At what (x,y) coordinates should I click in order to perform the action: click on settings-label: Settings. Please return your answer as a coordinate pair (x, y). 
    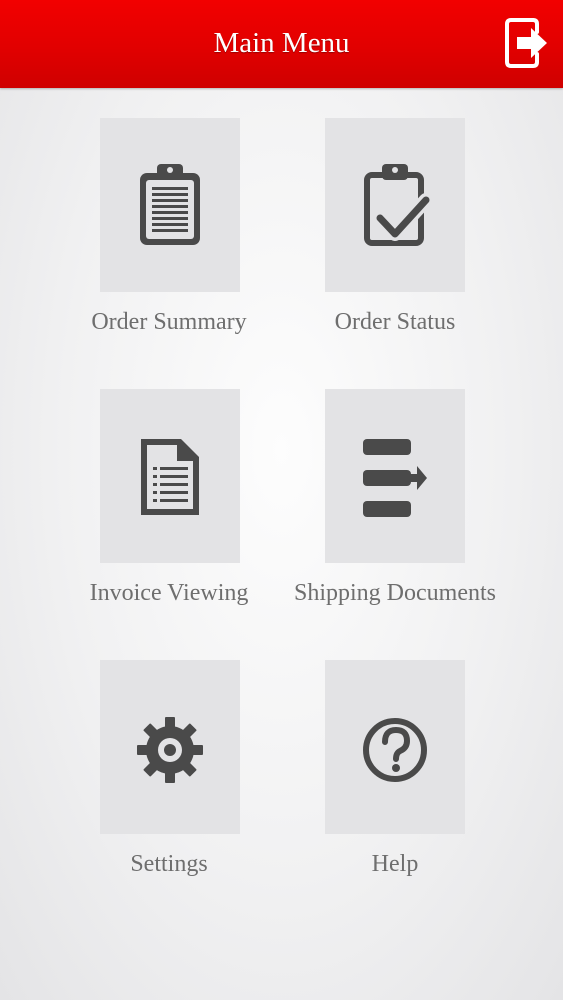
    Looking at the image, I should click on (169, 864).